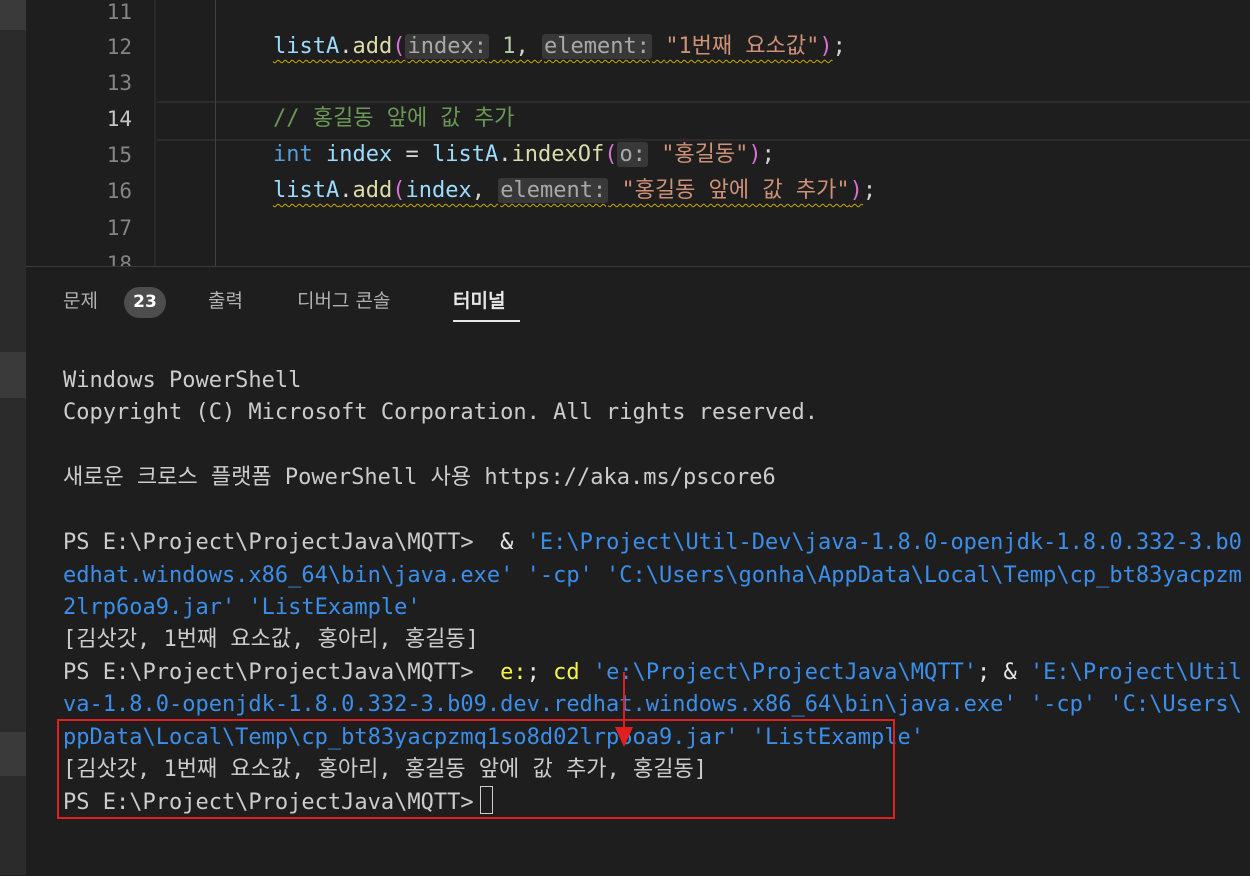 Image resolution: width=1250 pixels, height=876 pixels. I want to click on indent-guide, so click(215, 133).